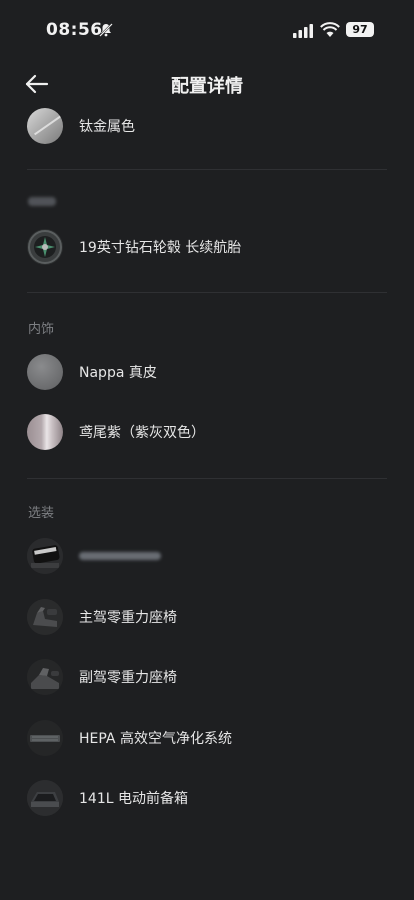 Image resolution: width=414 pixels, height=900 pixels. Describe the element at coordinates (207, 30) in the screenshot. I see `status-bar: 08:56 97` at that location.